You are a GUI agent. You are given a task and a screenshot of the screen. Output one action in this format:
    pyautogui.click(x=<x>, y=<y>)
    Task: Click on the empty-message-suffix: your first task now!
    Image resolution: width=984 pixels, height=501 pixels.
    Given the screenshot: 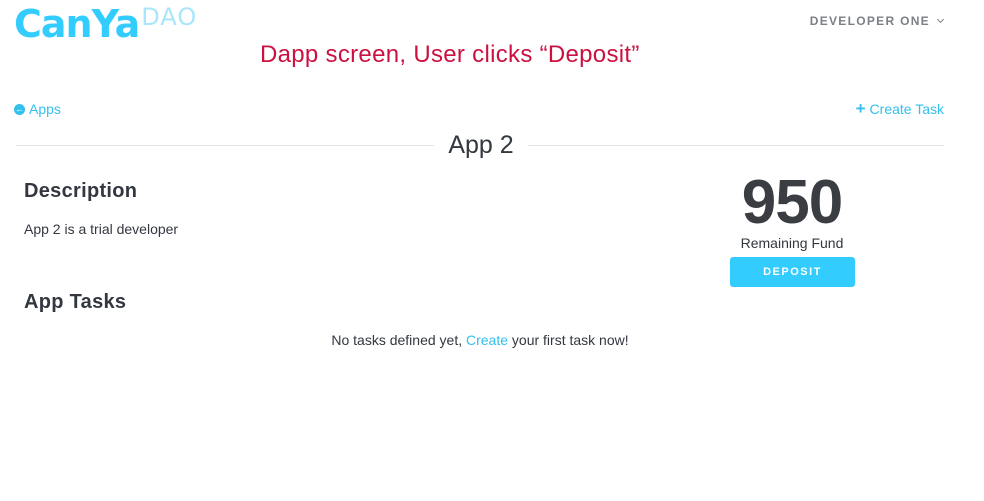 What is the action you would take?
    pyautogui.click(x=568, y=340)
    